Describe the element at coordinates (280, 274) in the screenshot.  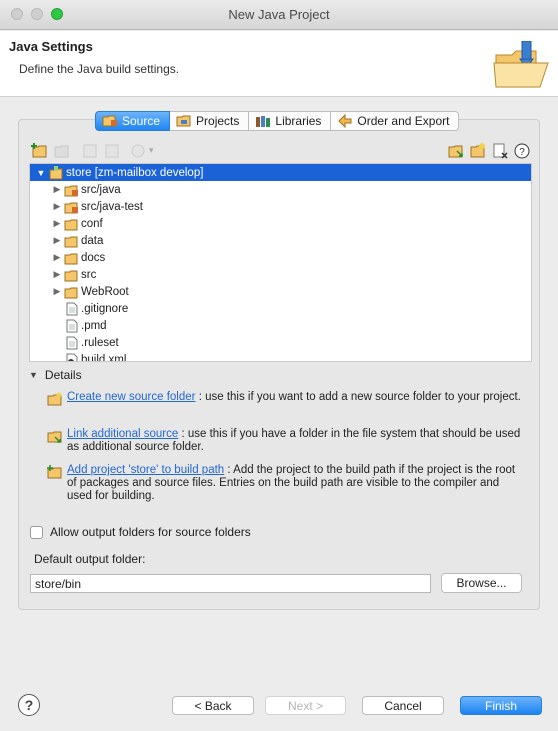
I see `tree-row: ▶ src` at that location.